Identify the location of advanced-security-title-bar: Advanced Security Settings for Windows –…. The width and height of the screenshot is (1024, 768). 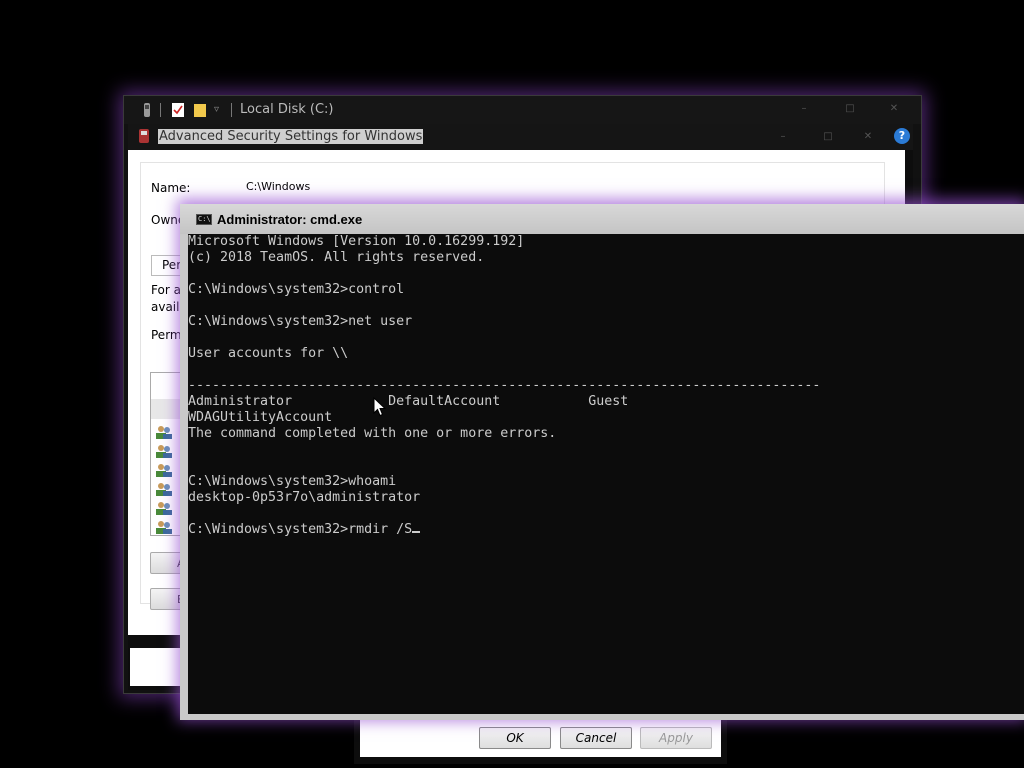
(520, 137).